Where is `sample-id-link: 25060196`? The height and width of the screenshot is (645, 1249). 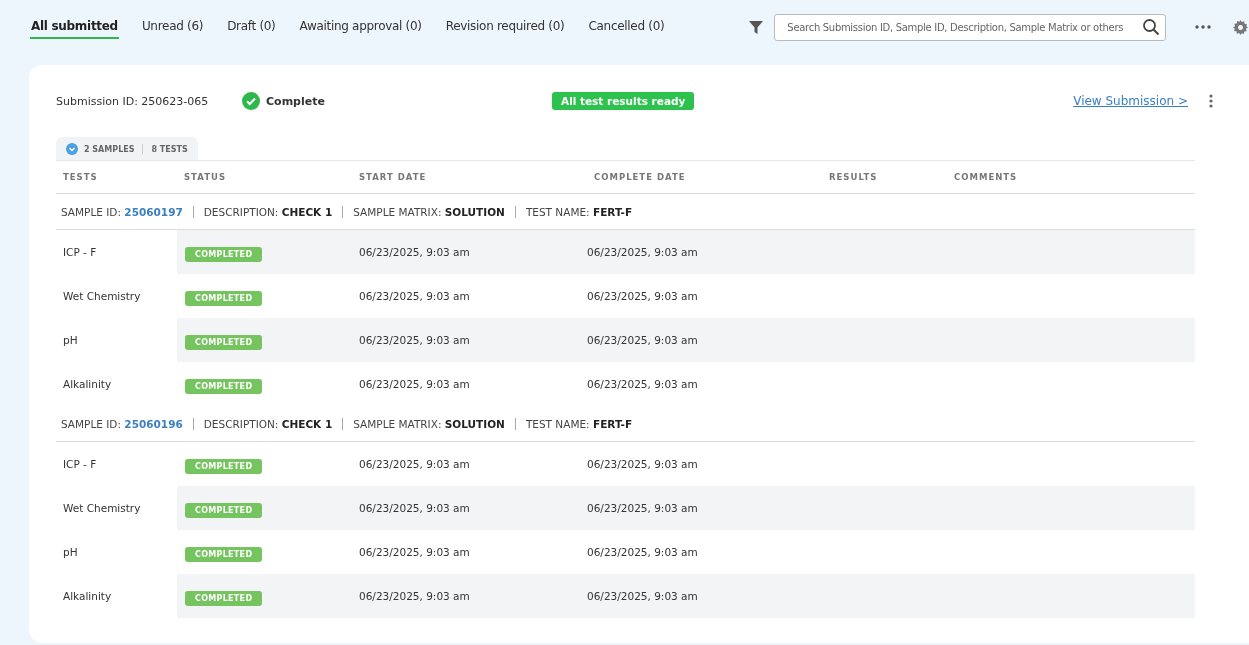 sample-id-link: 25060196 is located at coordinates (153, 423).